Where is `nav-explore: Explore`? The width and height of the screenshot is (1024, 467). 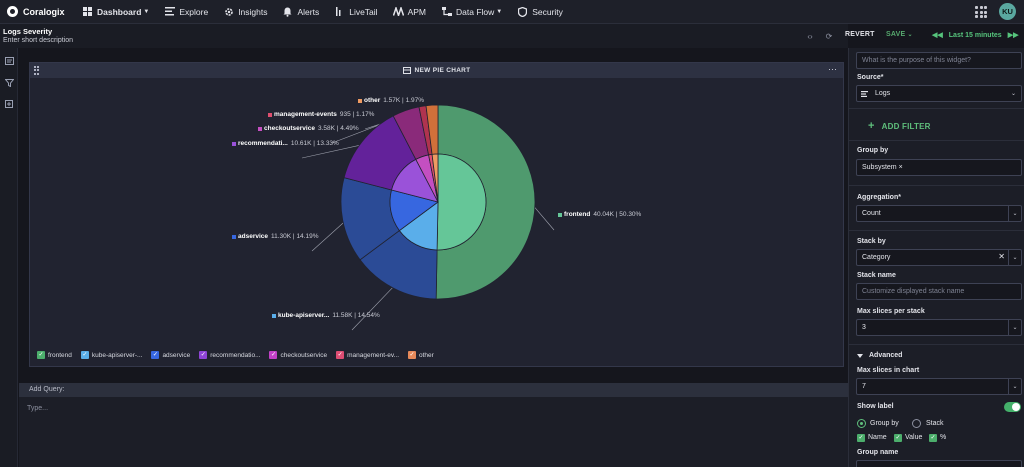
nav-explore: Explore is located at coordinates (186, 11).